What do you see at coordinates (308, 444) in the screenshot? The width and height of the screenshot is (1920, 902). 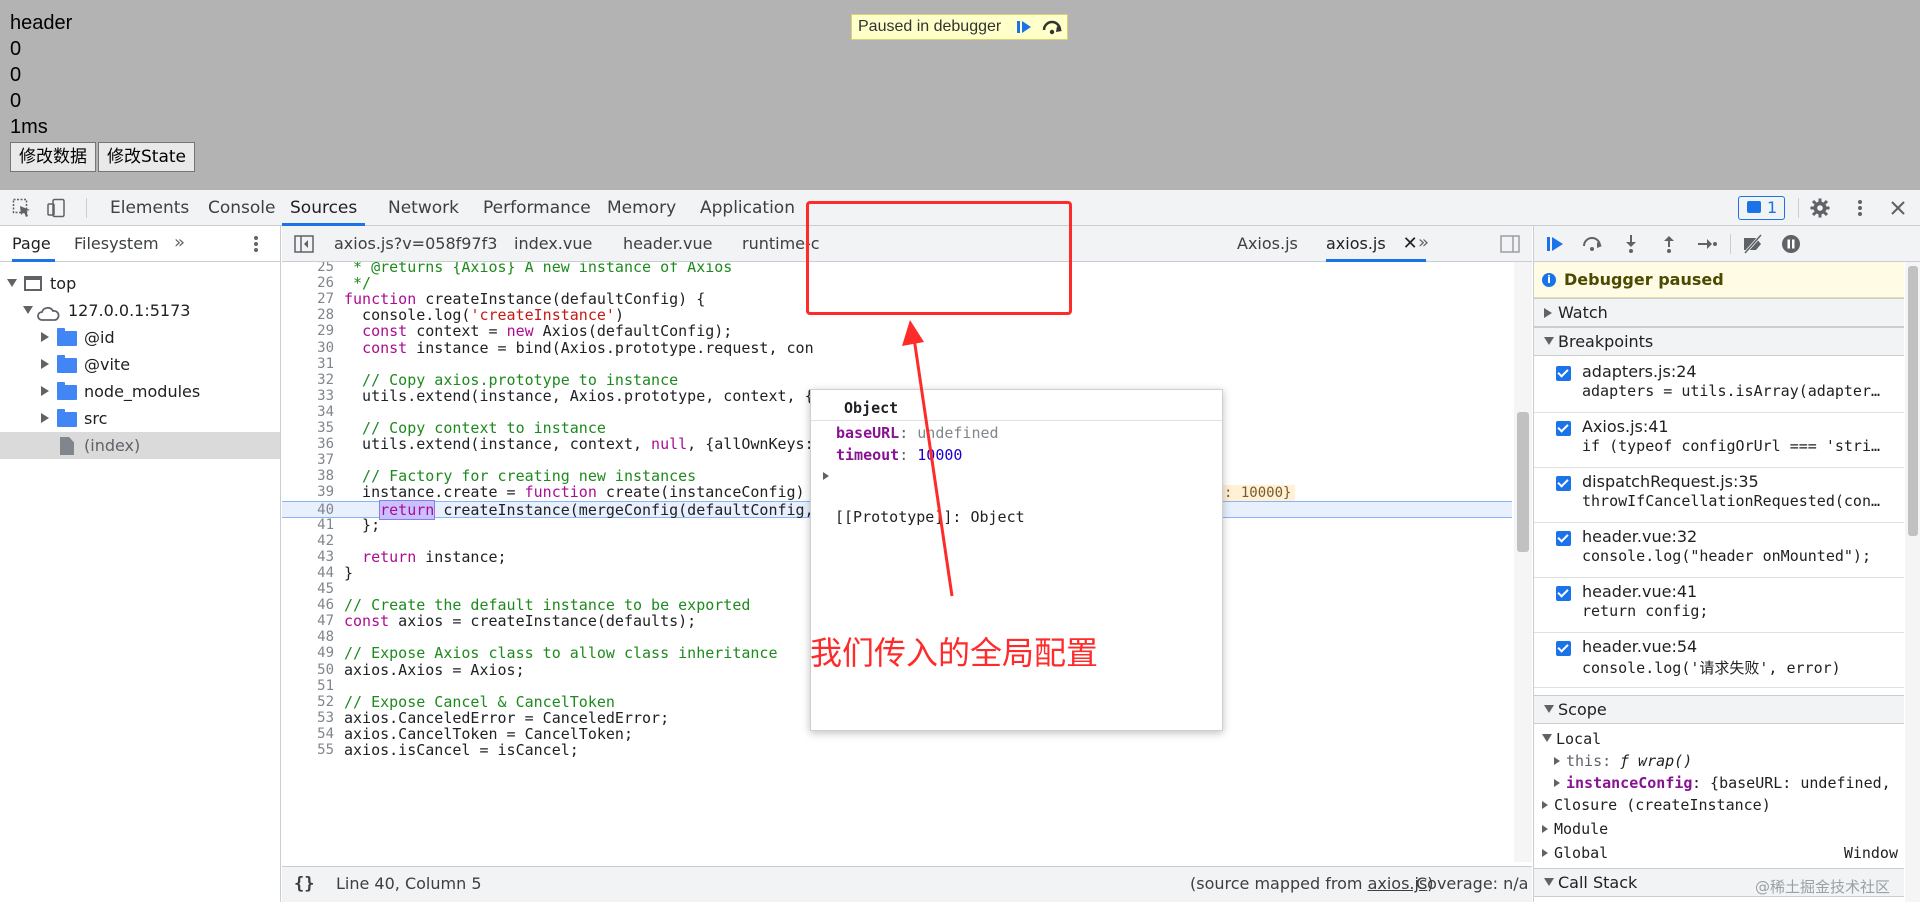 I see `line-number: 36` at bounding box center [308, 444].